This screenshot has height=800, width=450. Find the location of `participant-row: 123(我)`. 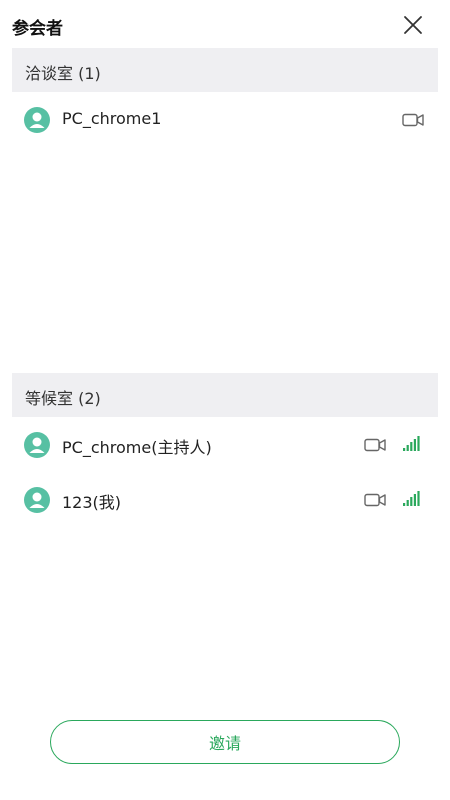

participant-row: 123(我) is located at coordinates (225, 499).